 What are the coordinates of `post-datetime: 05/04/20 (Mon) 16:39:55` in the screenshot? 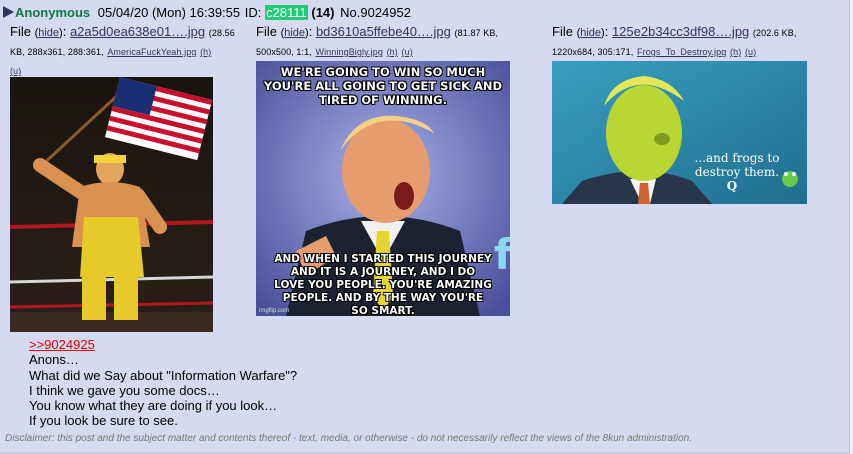 It's located at (169, 12).